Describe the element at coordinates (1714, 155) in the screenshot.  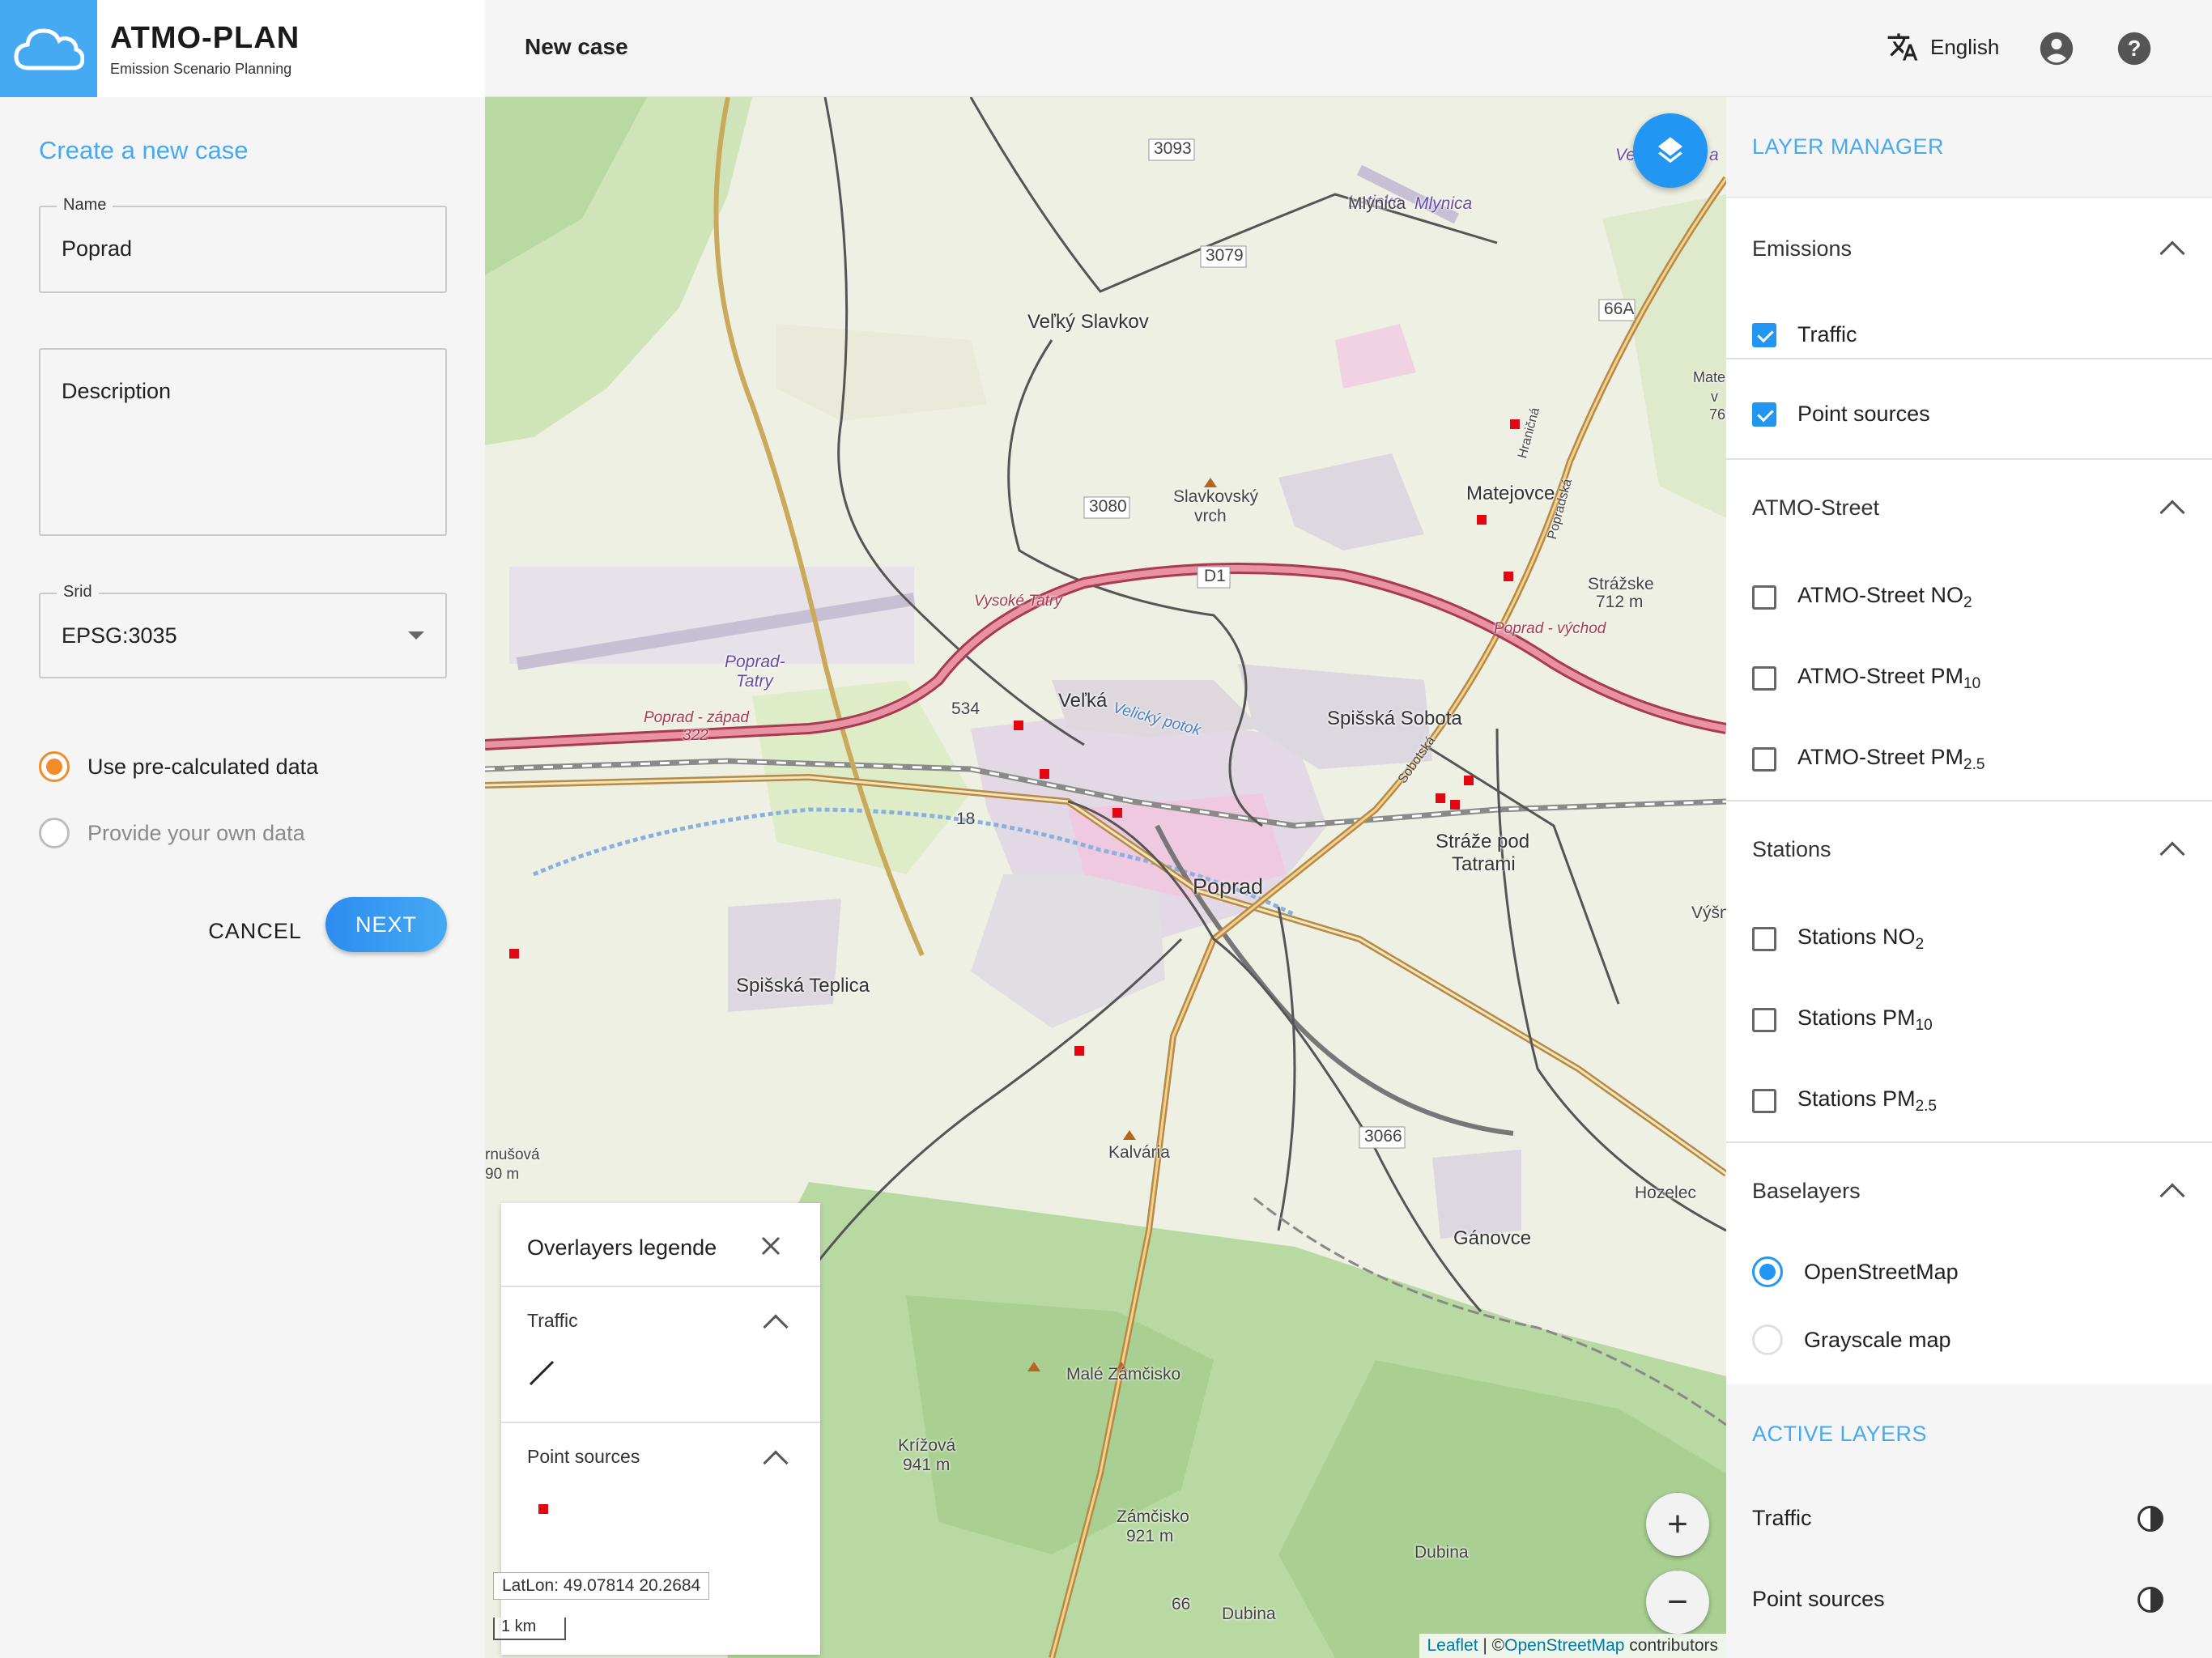
I see `place-label: a` at that location.